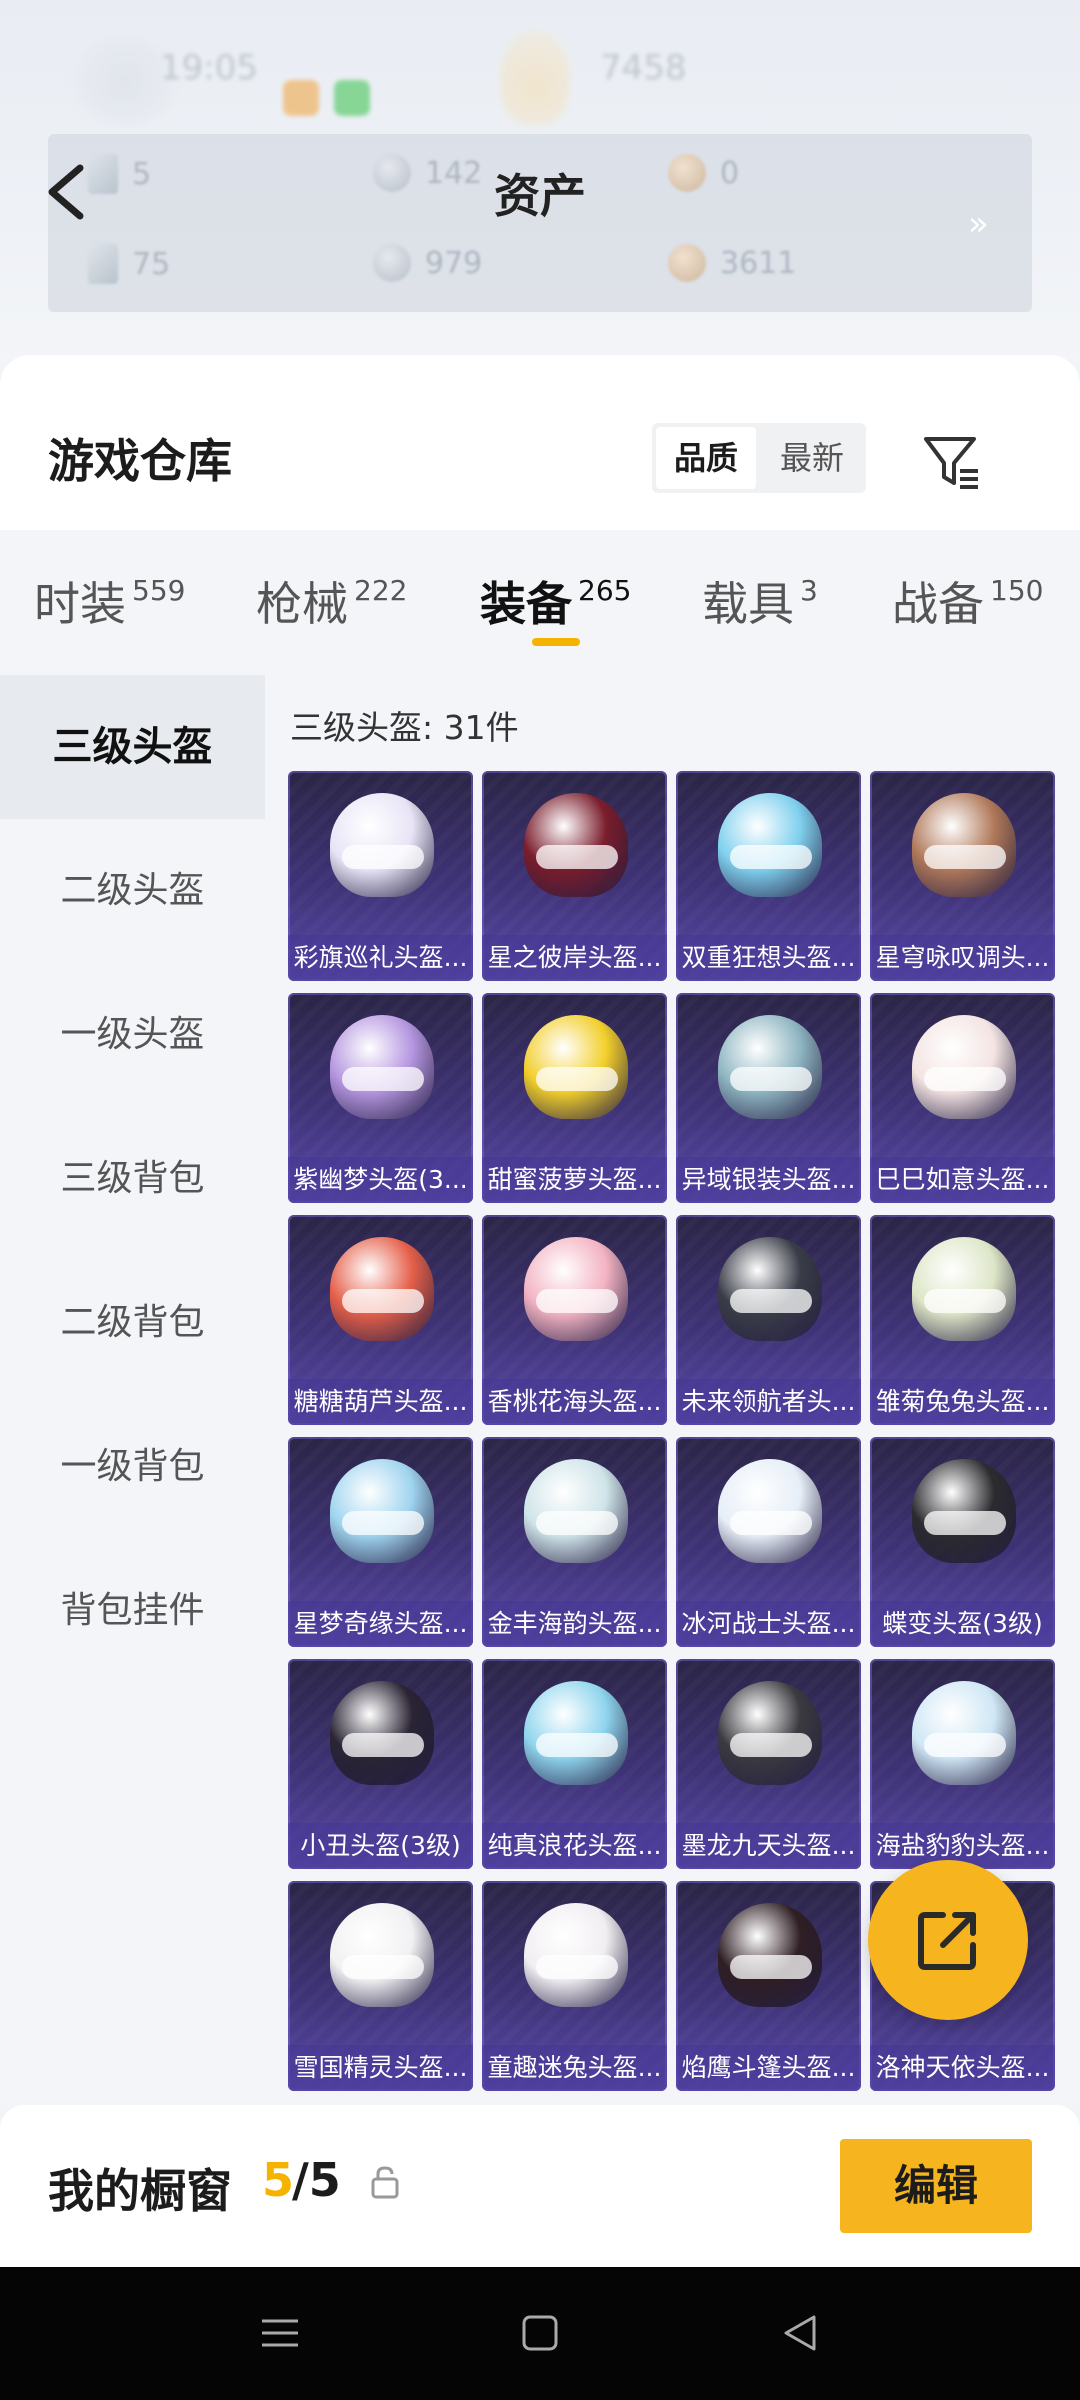 The width and height of the screenshot is (1080, 2400). What do you see at coordinates (962, 1542) in the screenshot?
I see `item-tile: 蝶变头盔(3级)` at bounding box center [962, 1542].